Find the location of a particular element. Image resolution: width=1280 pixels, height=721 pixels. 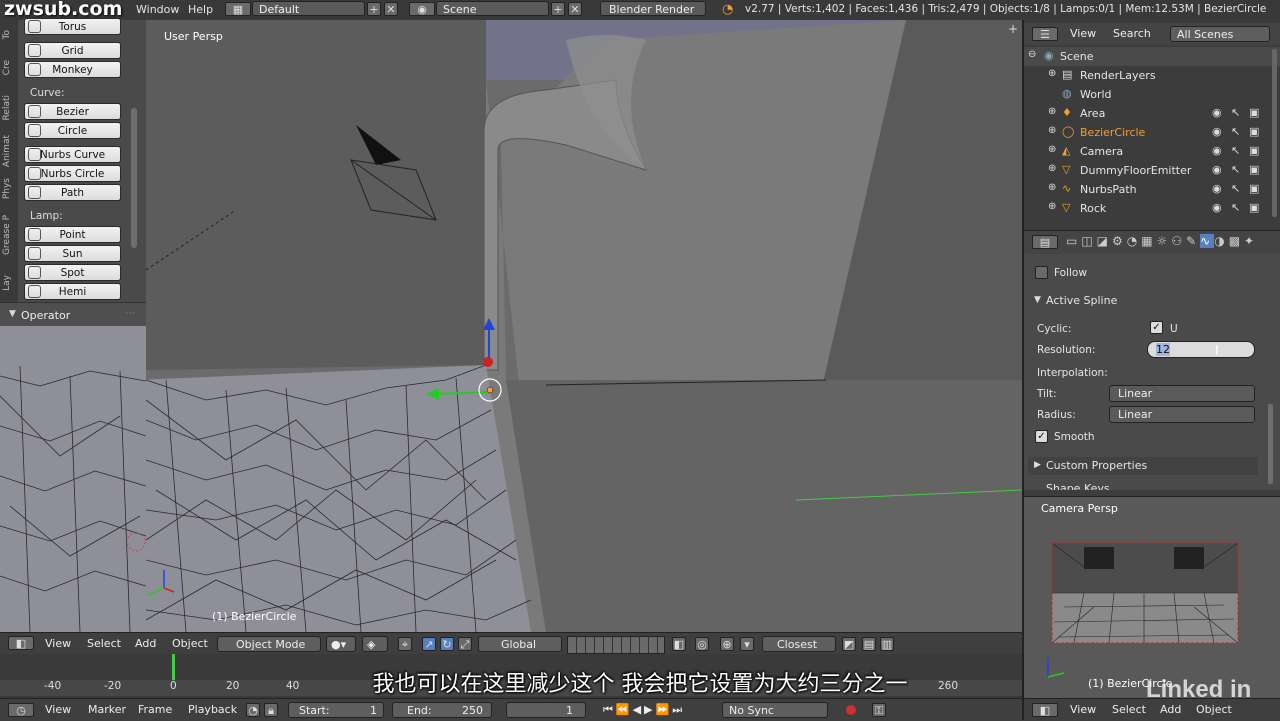

outliner-scrollbar is located at coordinates (1274, 133).